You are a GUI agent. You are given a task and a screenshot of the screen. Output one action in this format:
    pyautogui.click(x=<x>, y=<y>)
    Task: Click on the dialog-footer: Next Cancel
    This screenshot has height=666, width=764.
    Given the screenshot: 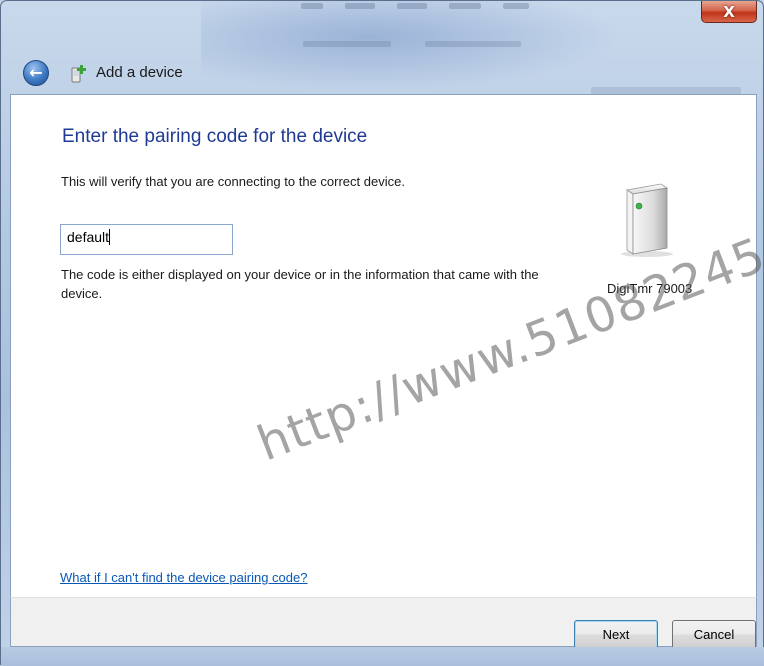 What is the action you would take?
    pyautogui.click(x=383, y=623)
    